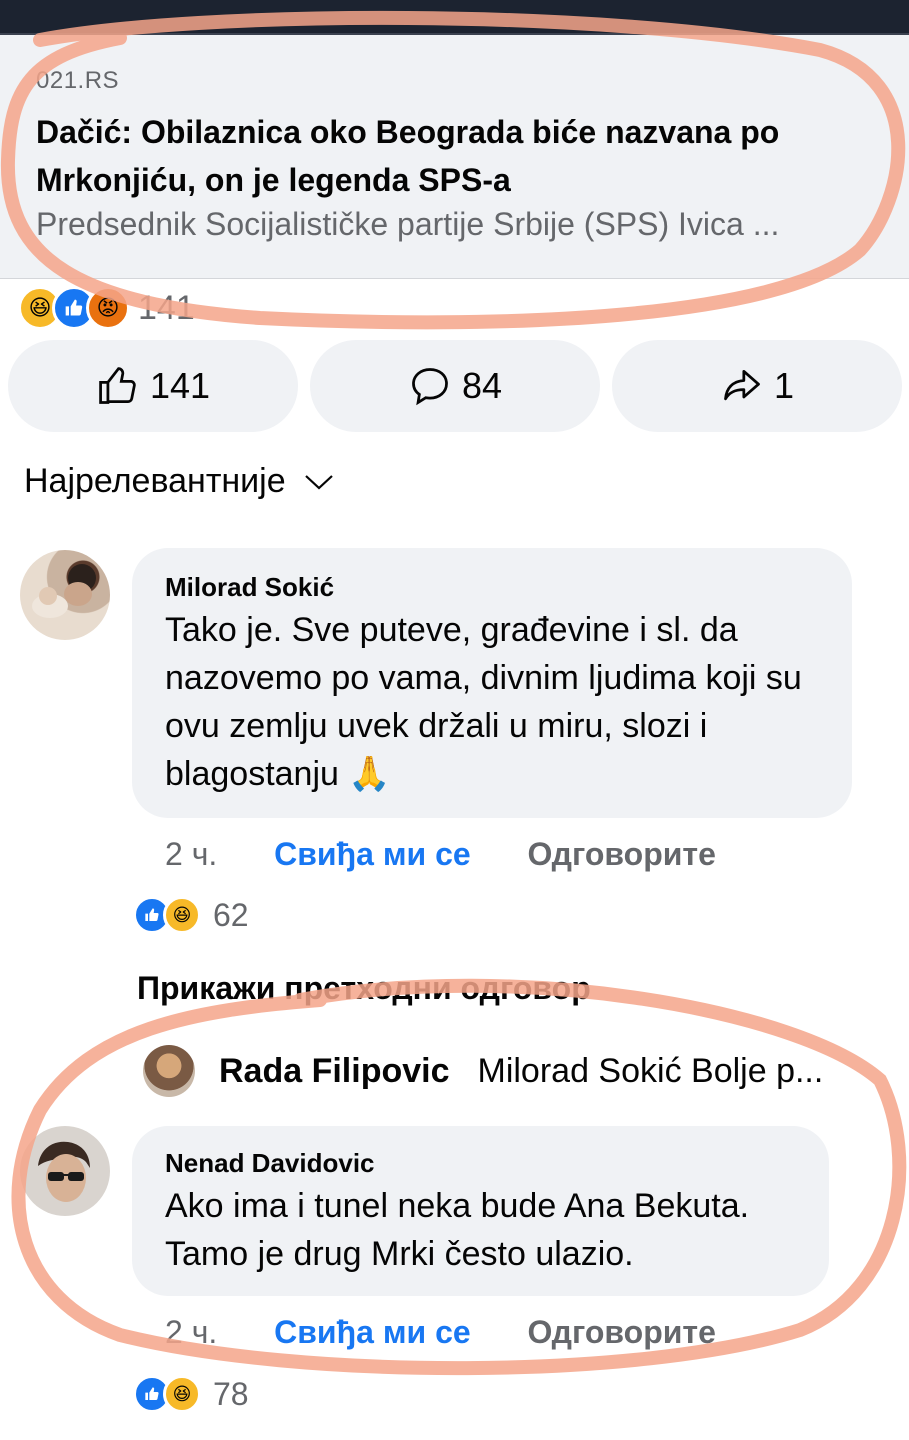  I want to click on comment-reactions: 😆 78, so click(191, 1394).